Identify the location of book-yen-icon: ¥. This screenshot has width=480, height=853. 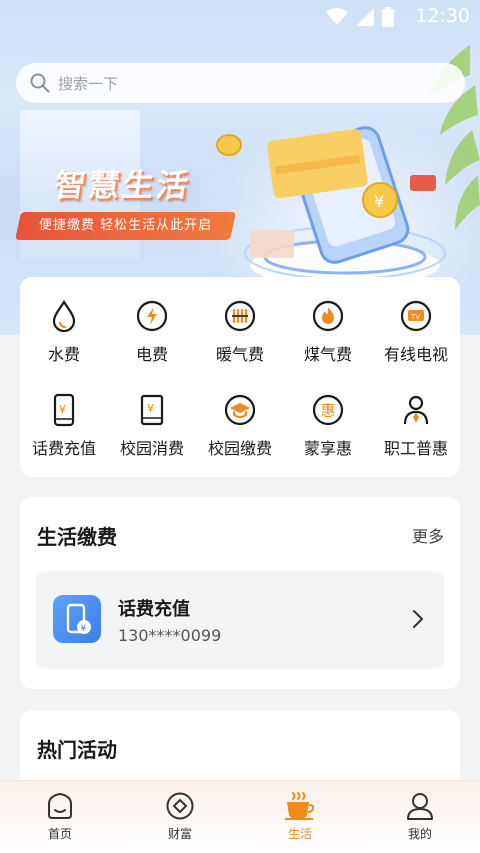
(152, 410).